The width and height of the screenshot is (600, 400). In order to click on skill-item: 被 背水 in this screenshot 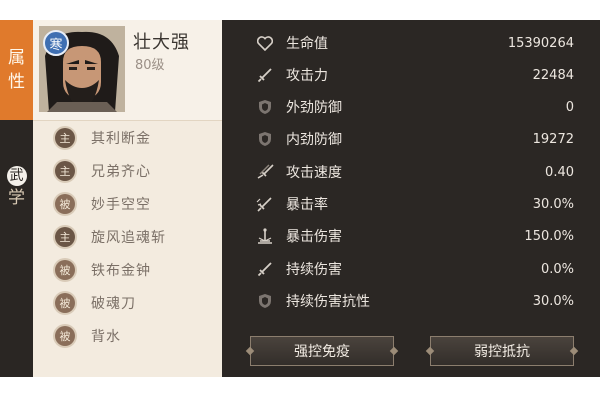, I will do `click(88, 336)`.